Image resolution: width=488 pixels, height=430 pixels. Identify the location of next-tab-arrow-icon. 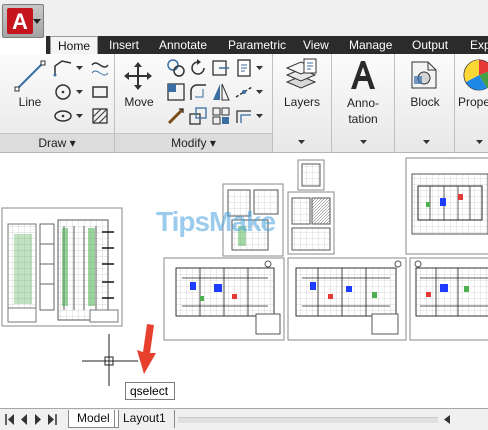
(38, 419).